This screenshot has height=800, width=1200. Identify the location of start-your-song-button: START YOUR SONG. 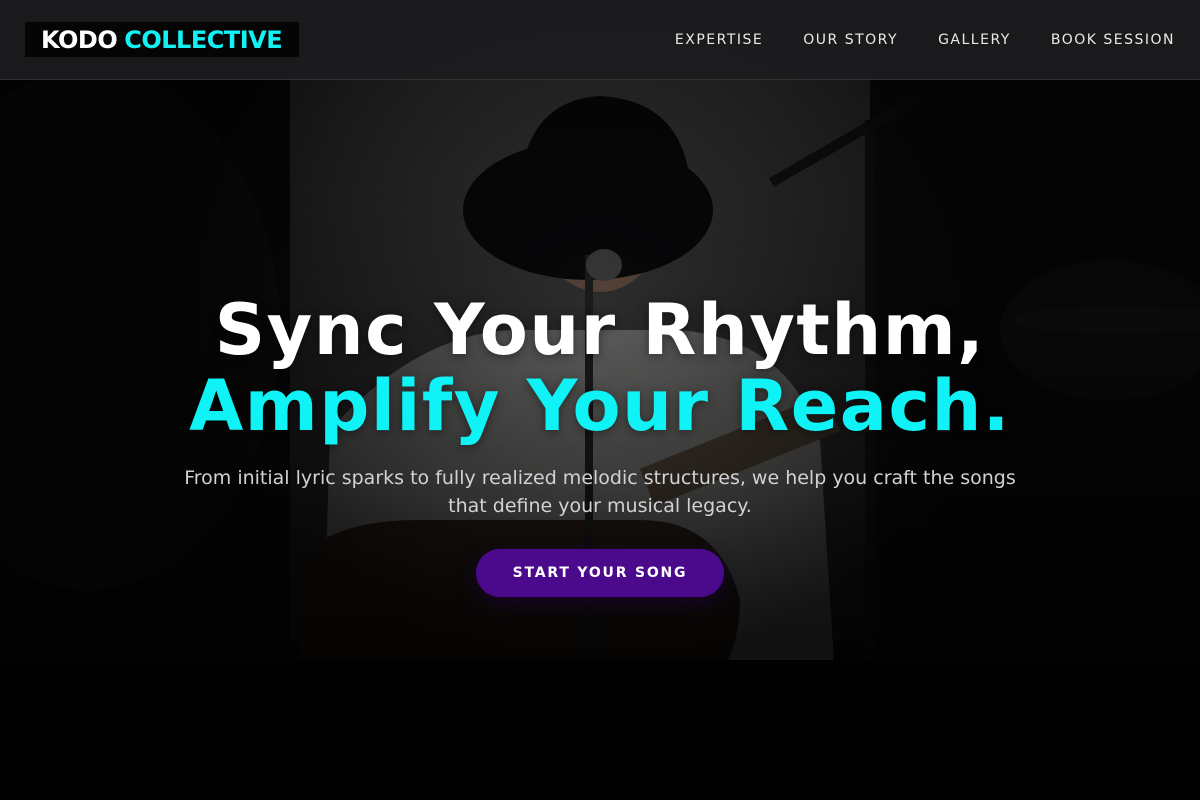
(600, 573).